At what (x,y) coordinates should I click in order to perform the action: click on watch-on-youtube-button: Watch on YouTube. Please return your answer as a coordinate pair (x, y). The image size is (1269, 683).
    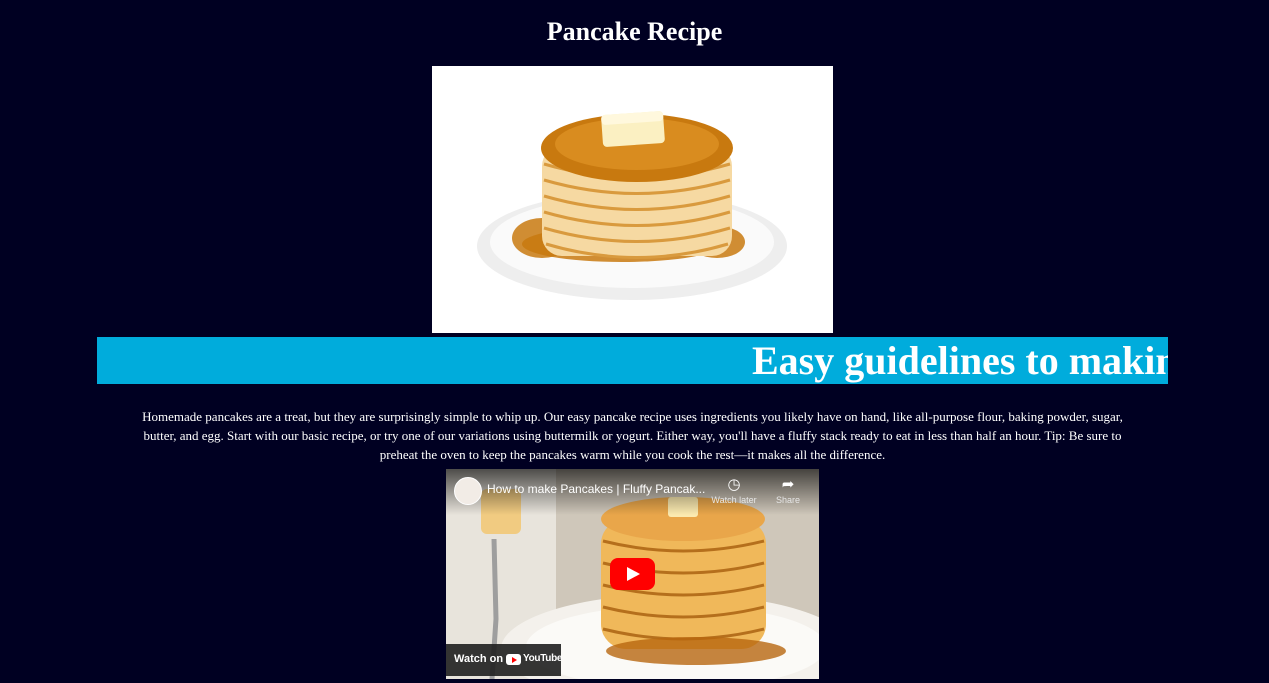
    Looking at the image, I should click on (504, 660).